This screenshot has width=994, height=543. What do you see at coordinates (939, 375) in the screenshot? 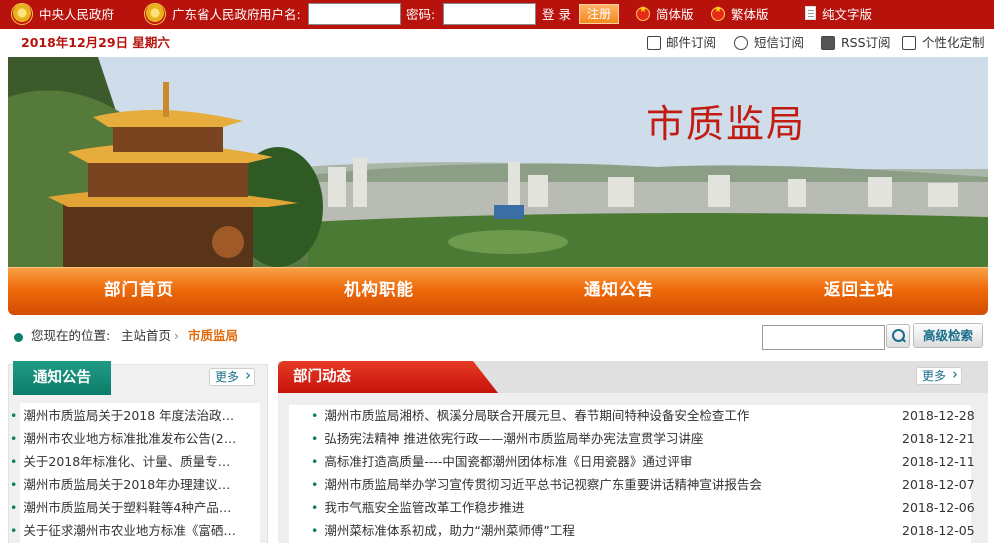
I see `news-more-button: 更多` at bounding box center [939, 375].